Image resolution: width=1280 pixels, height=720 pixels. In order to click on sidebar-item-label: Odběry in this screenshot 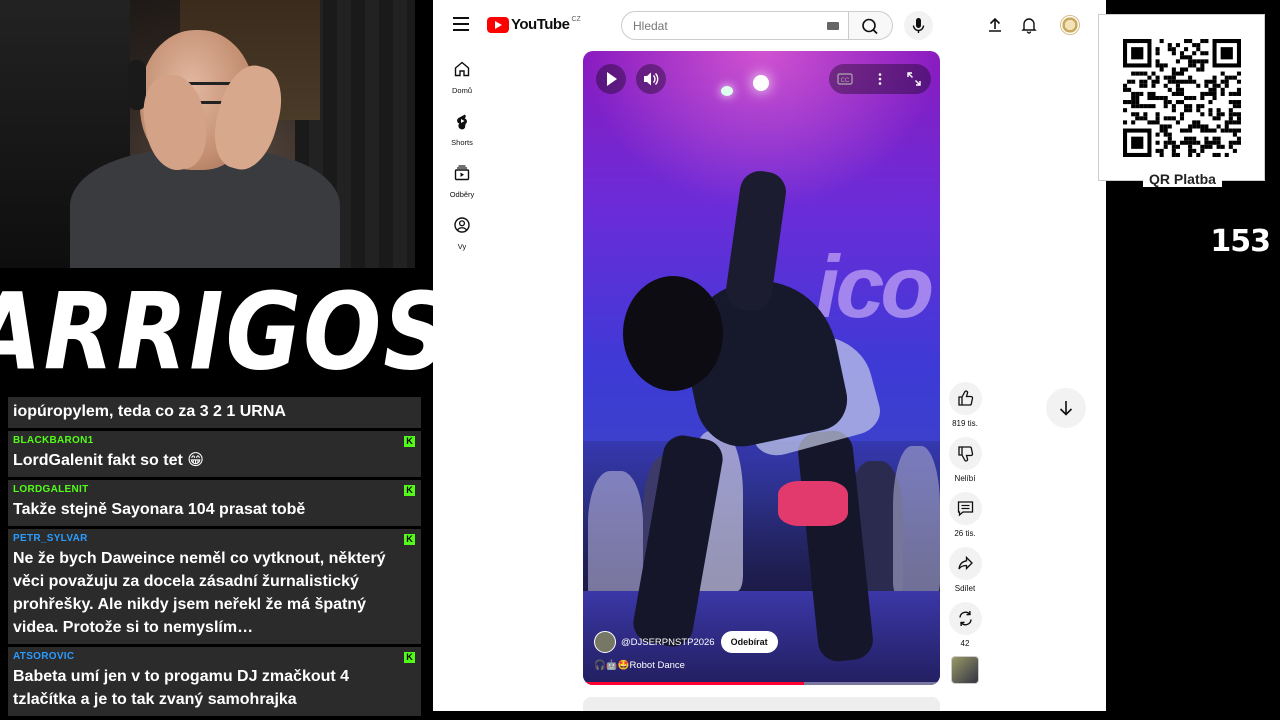, I will do `click(462, 194)`.